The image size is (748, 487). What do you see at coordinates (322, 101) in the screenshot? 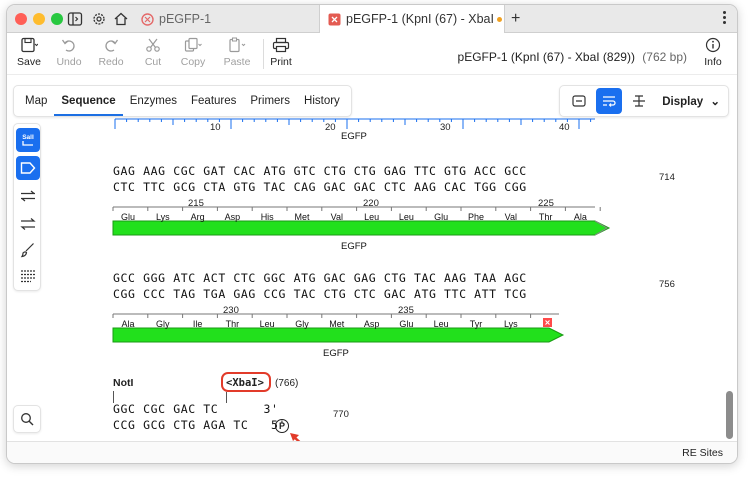
I see `tab-history: History` at bounding box center [322, 101].